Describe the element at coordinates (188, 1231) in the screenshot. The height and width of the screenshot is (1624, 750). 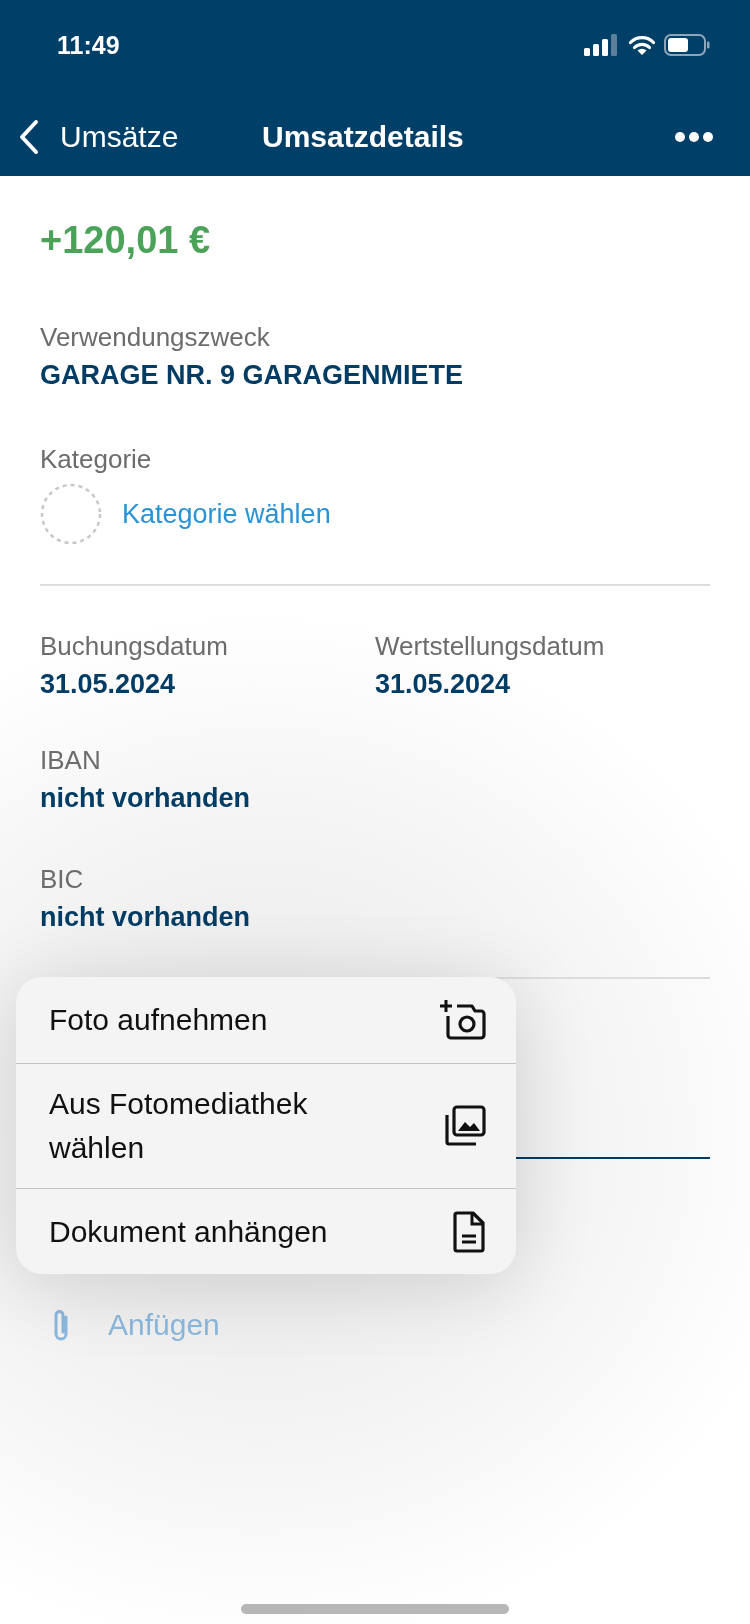
I see `menu-item-label: Dokument anhängen` at that location.